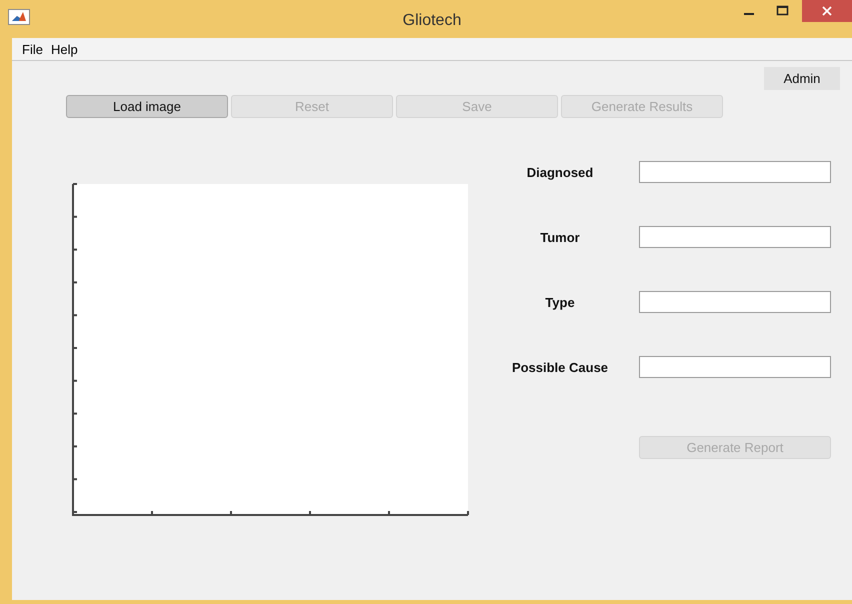  Describe the element at coordinates (783, 11) in the screenshot. I see `maximize-icon` at that location.